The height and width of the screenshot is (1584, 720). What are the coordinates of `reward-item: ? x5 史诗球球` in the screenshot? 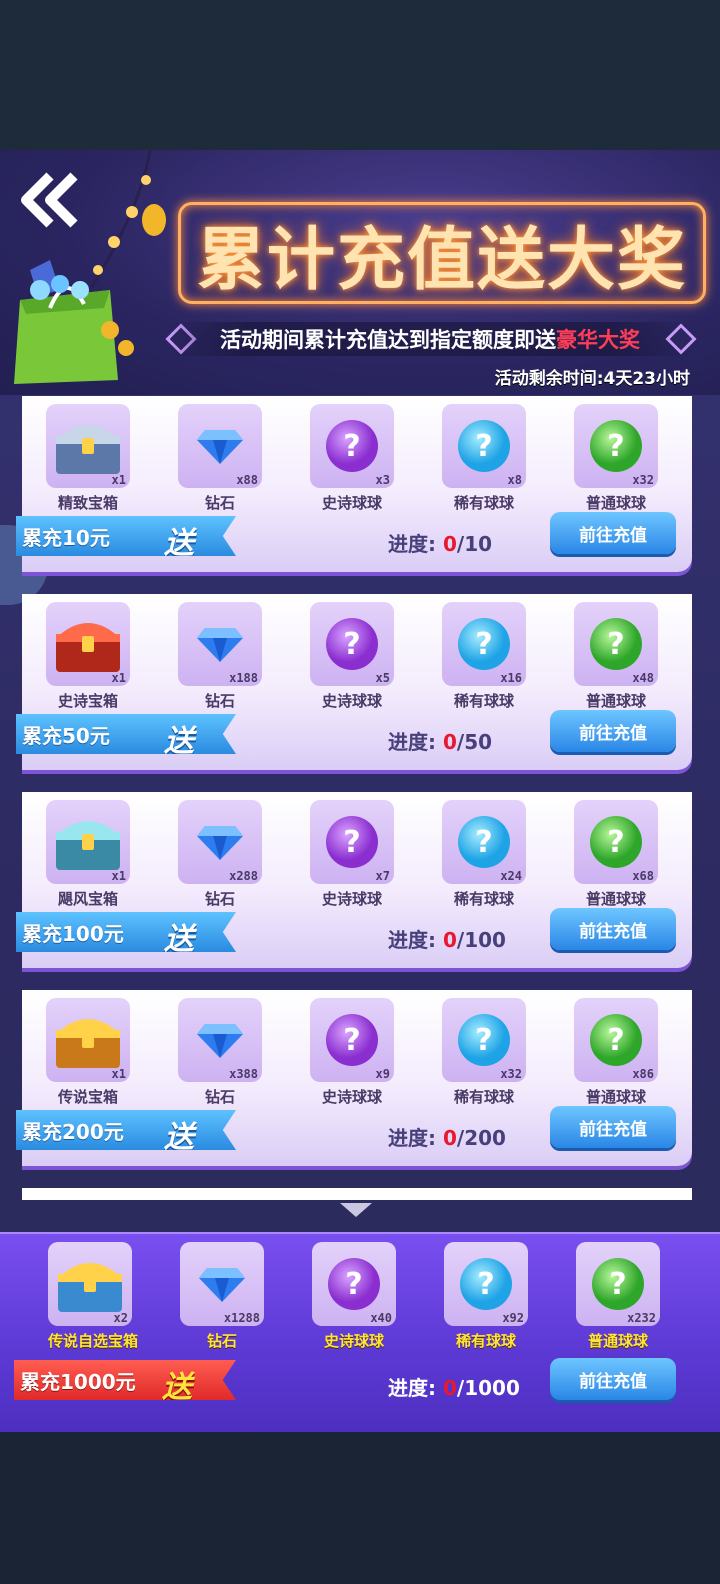 It's located at (352, 656).